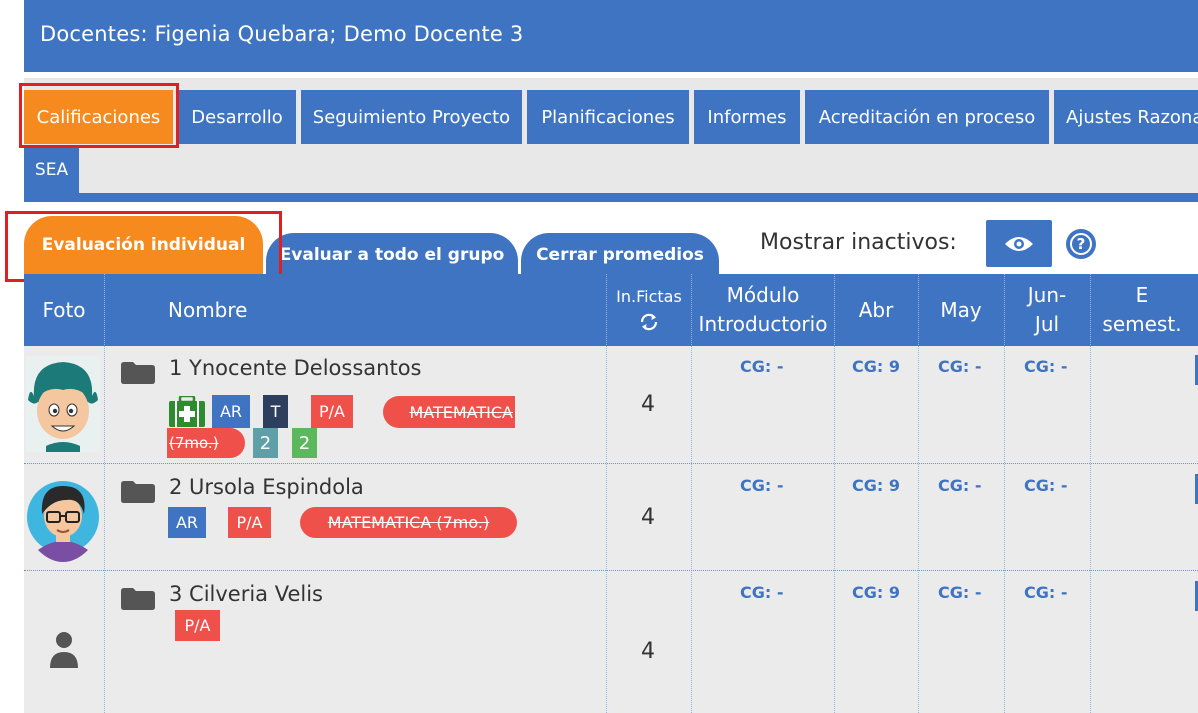 The width and height of the screenshot is (1198, 713). What do you see at coordinates (927, 117) in the screenshot?
I see `tab-acreditacion-en-proceso: Acreditación en proceso` at bounding box center [927, 117].